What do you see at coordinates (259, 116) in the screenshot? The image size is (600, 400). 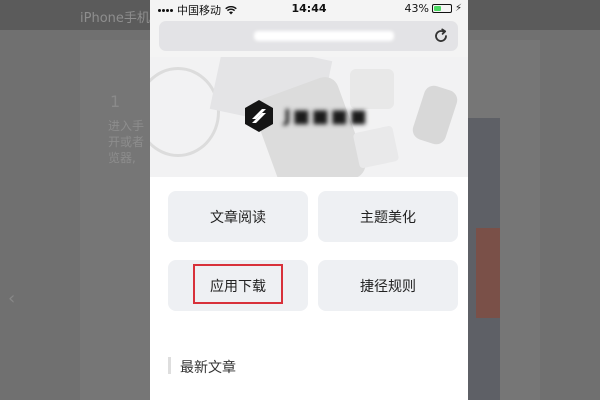 I see `app-logo-icon` at bounding box center [259, 116].